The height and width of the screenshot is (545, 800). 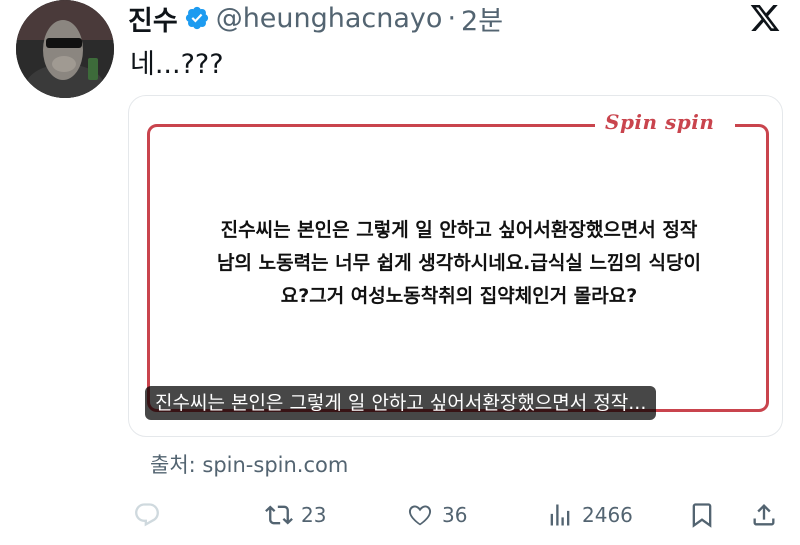 I want to click on quote-line: 요?그거 여성노동착취의 집약체인거 몰라요?, so click(x=459, y=296).